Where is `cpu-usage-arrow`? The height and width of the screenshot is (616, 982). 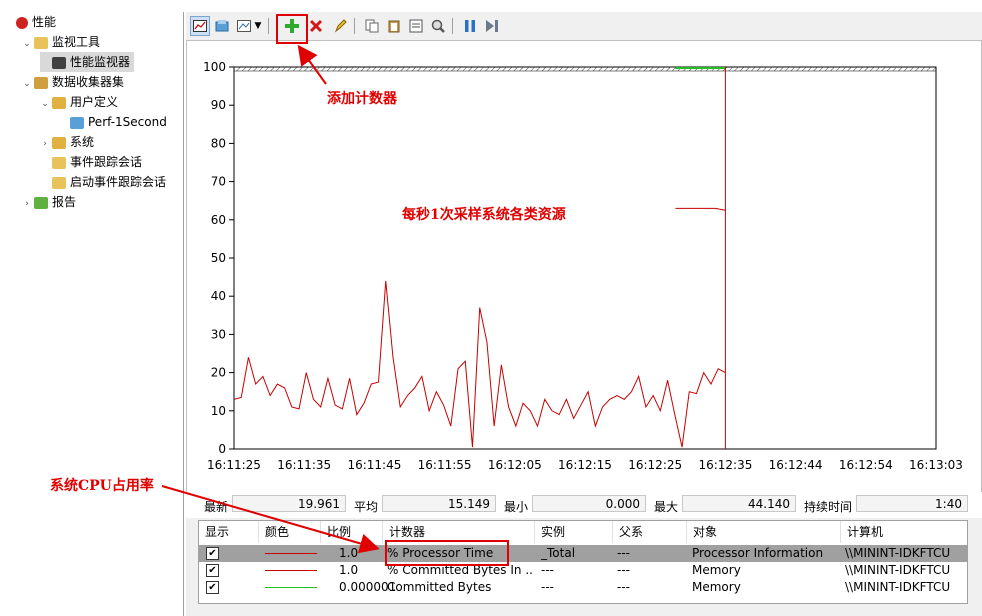
cpu-usage-arrow is located at coordinates (270, 519).